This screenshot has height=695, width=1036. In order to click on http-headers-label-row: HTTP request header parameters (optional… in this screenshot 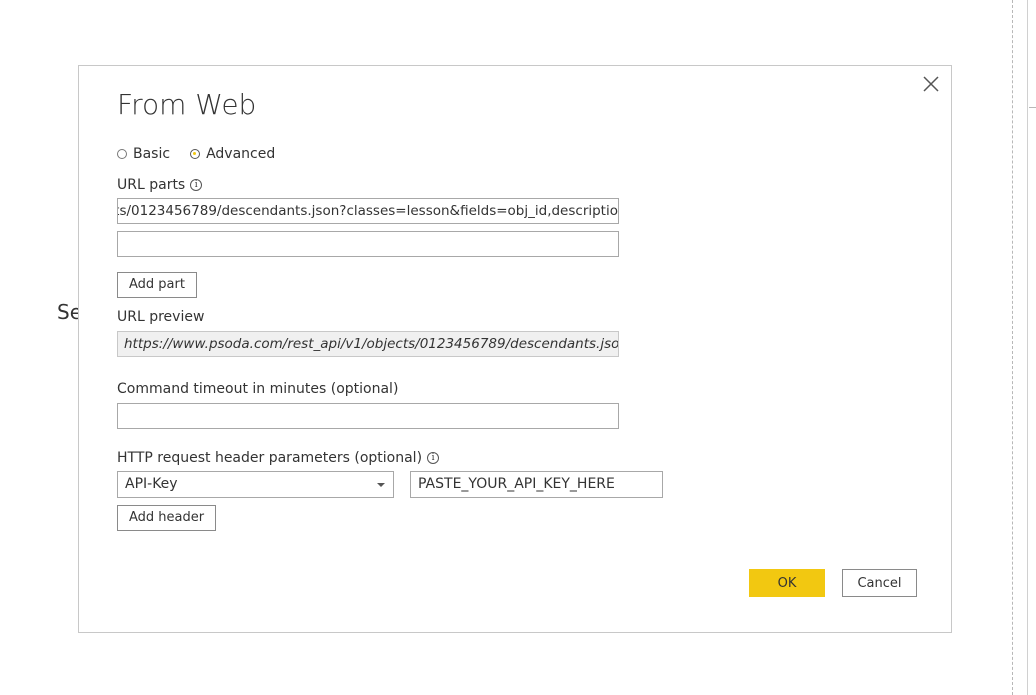, I will do `click(278, 458)`.